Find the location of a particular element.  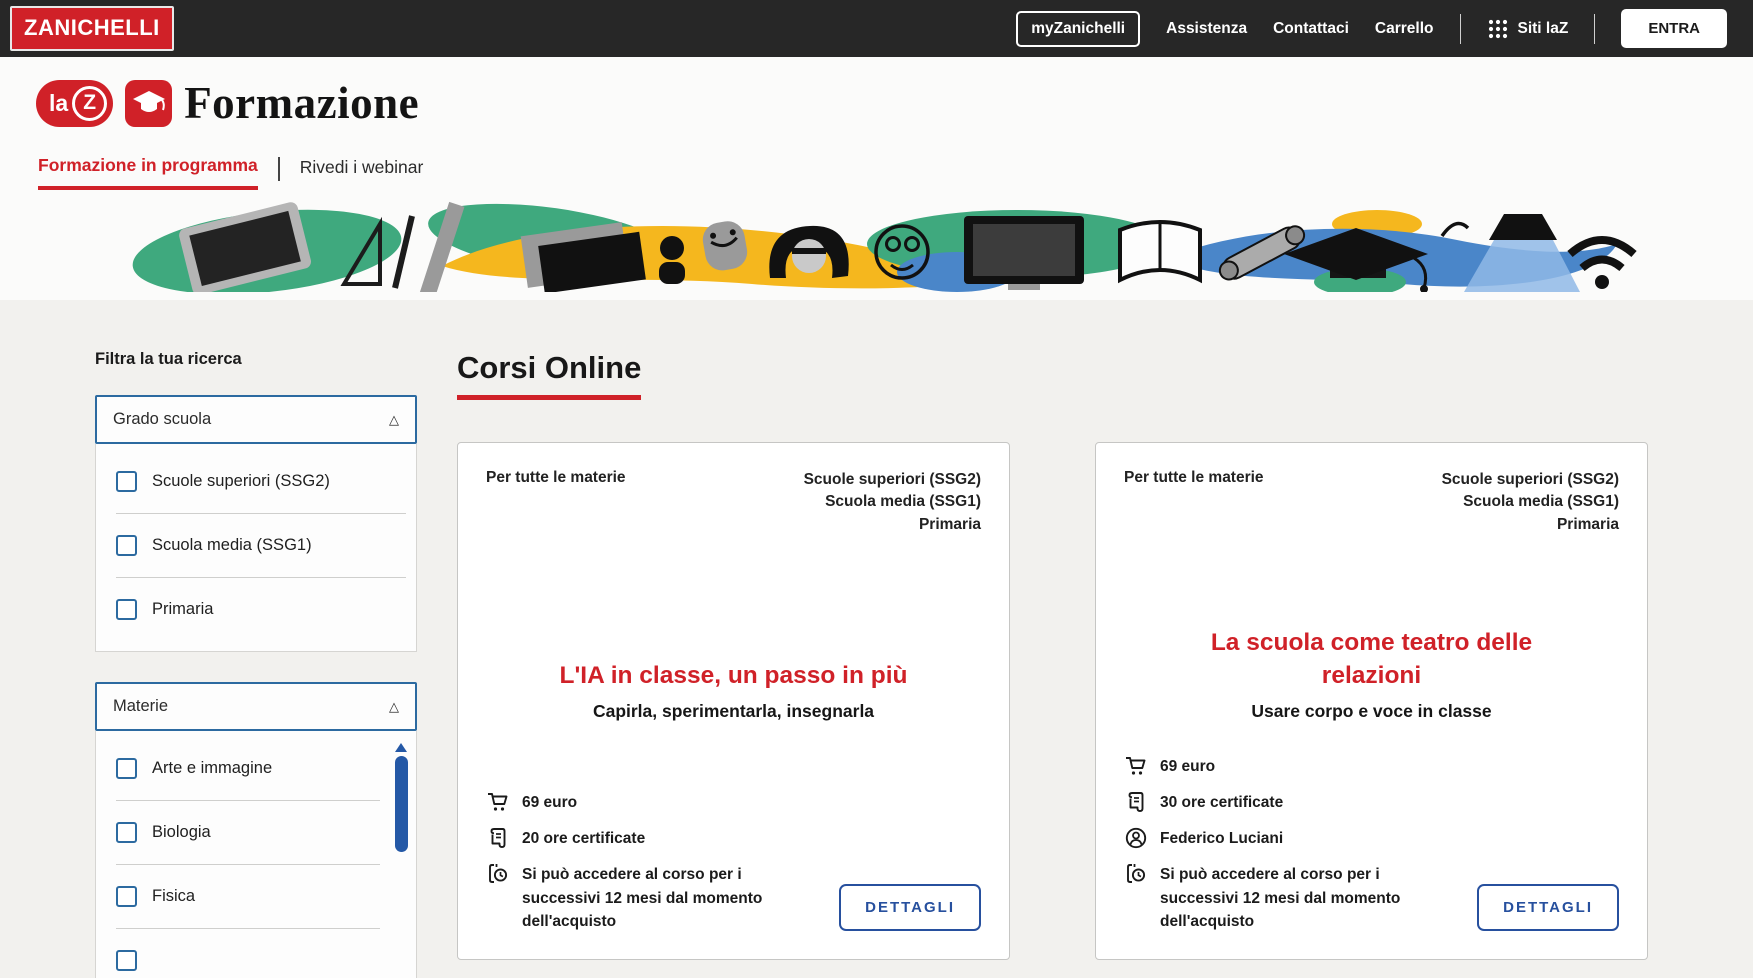

option-label: Biologia is located at coordinates (181, 832).